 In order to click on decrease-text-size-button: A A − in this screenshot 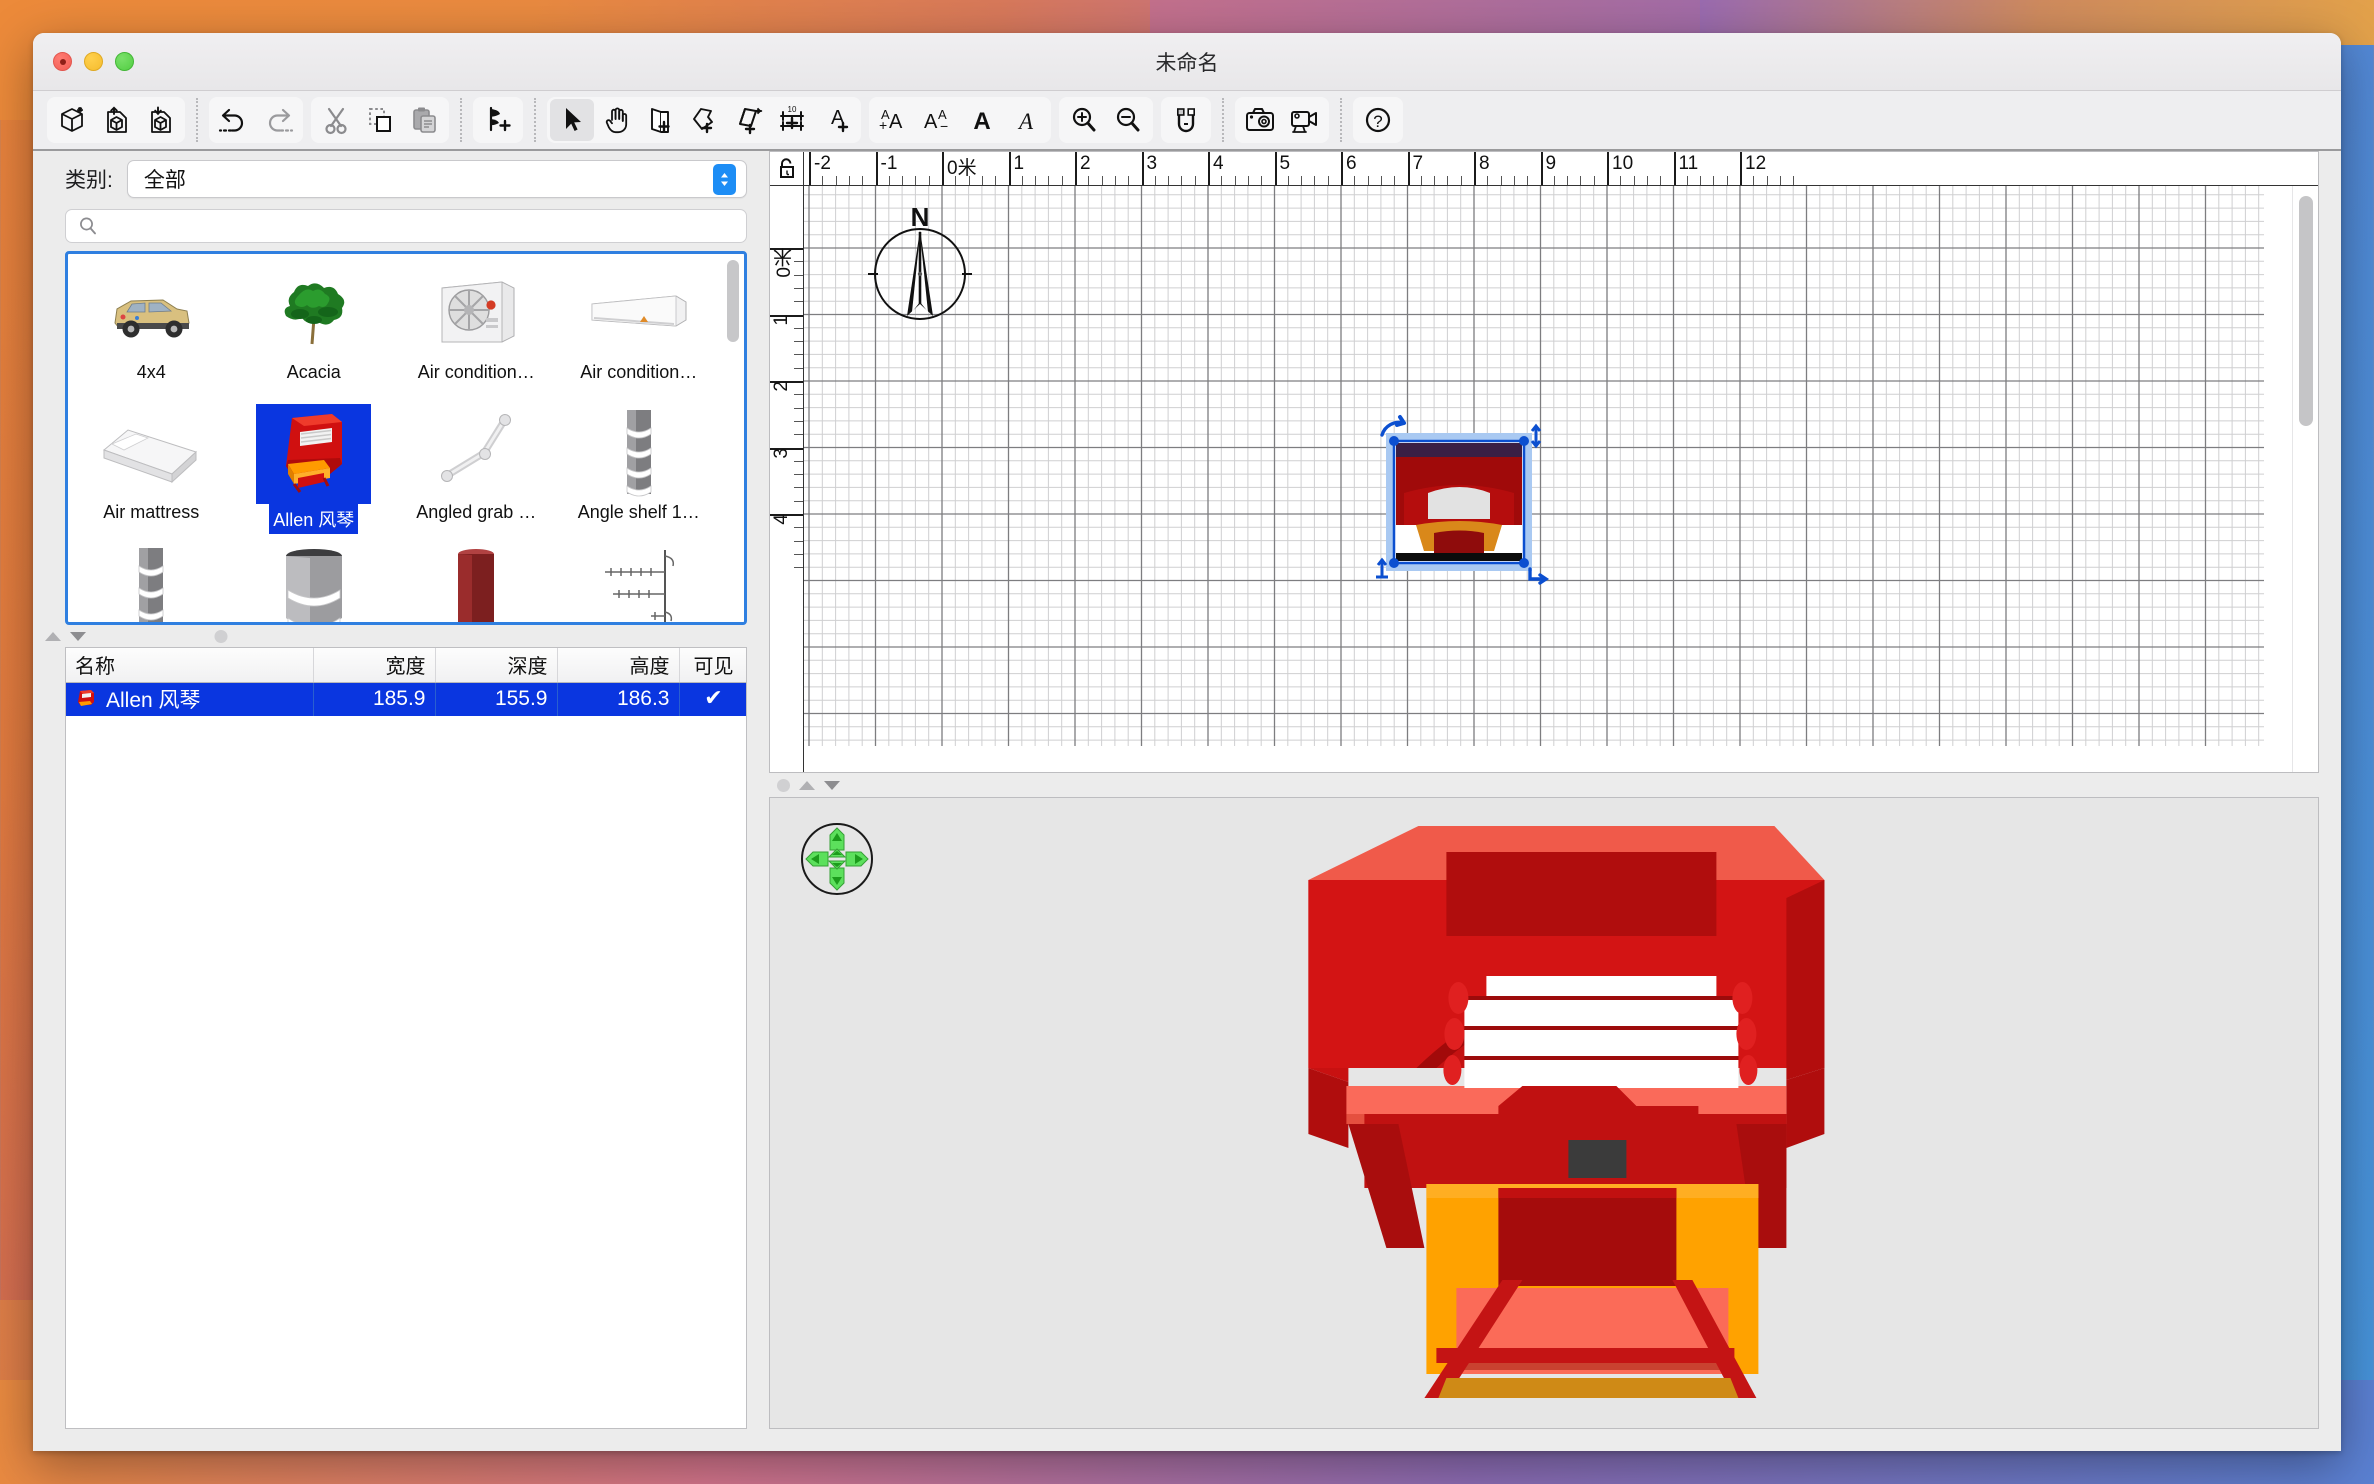, I will do `click(938, 120)`.